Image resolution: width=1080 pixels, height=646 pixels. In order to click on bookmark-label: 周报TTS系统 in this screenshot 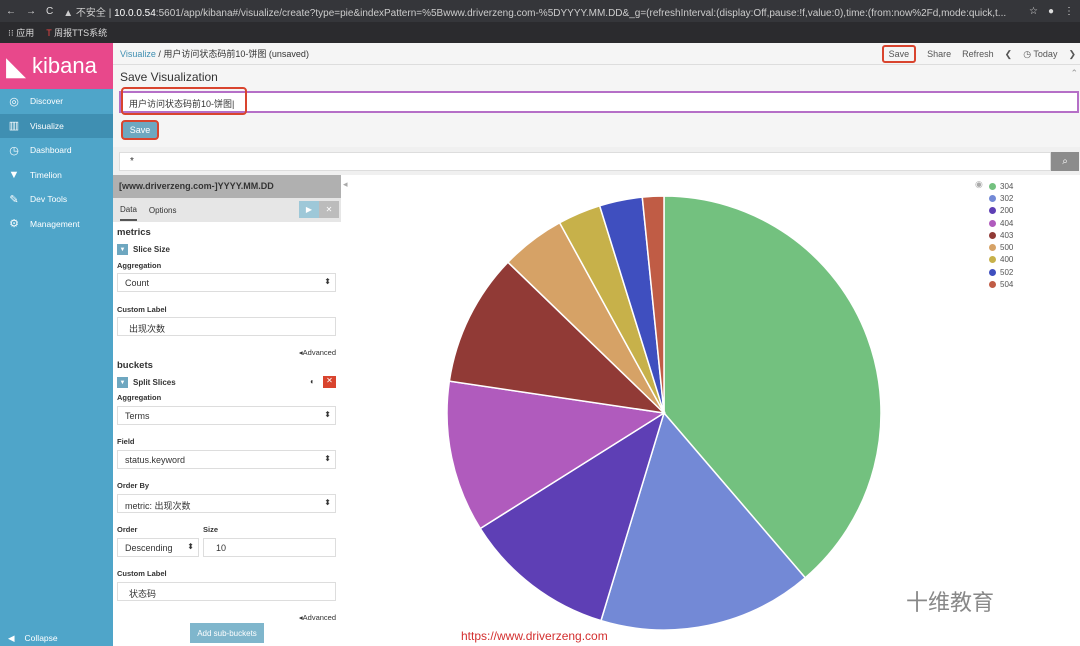, I will do `click(81, 33)`.